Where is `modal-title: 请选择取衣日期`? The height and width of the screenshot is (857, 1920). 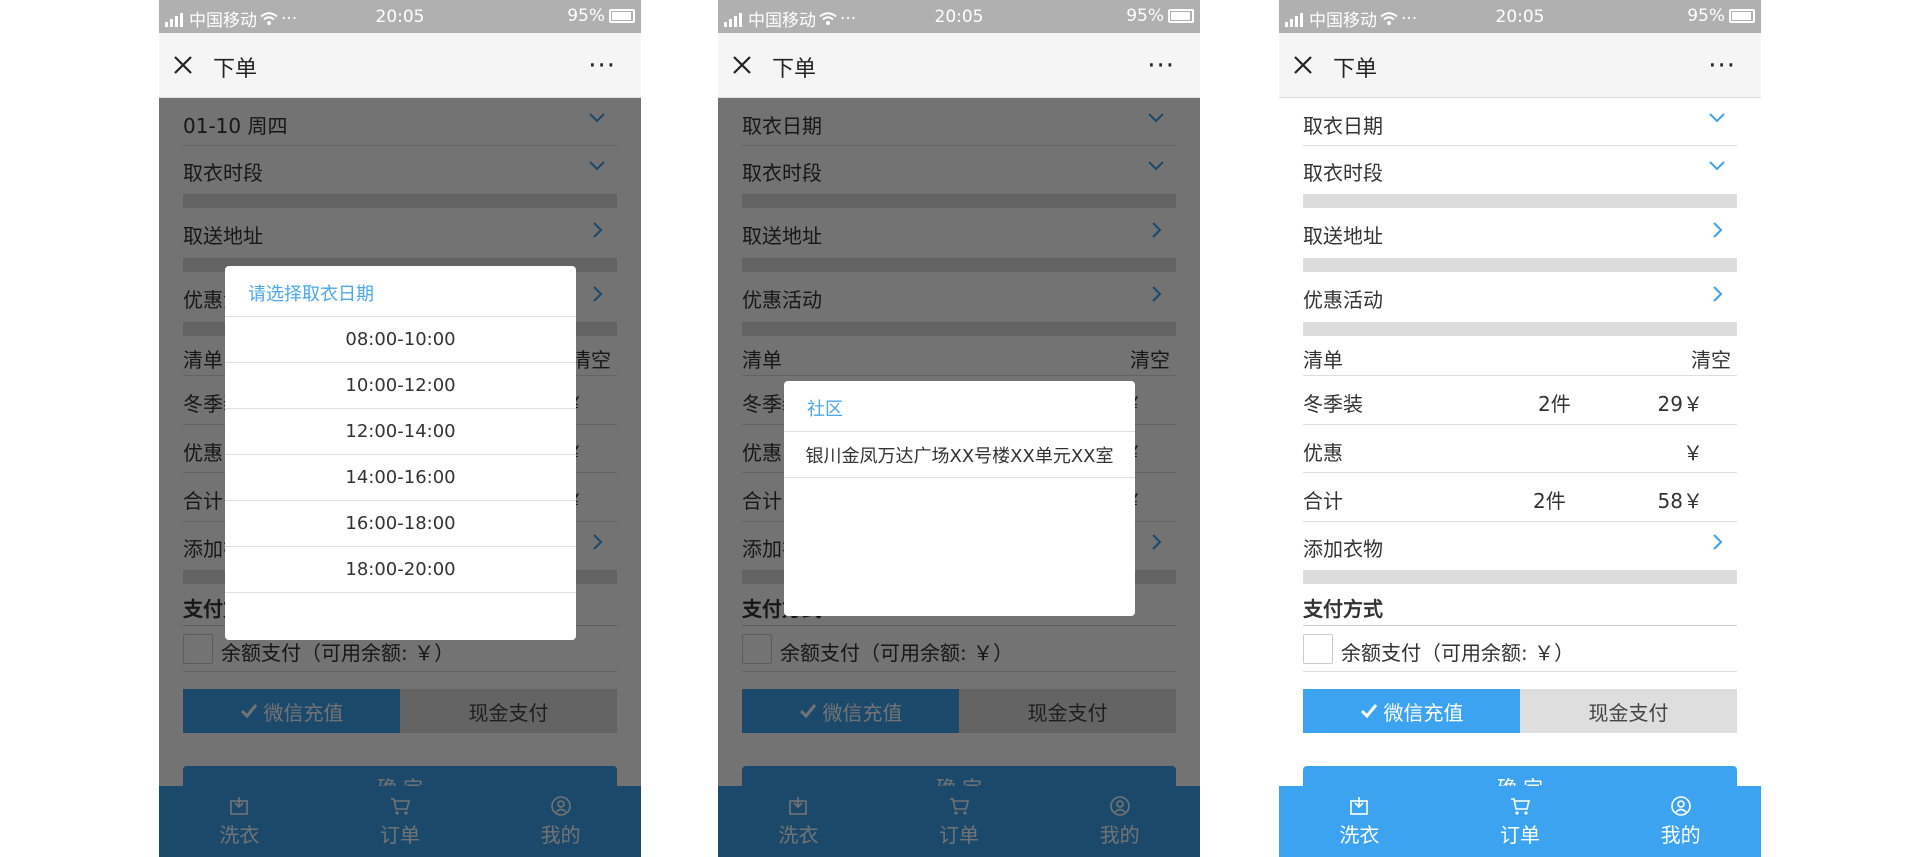
modal-title: 请选择取衣日期 is located at coordinates (400, 291).